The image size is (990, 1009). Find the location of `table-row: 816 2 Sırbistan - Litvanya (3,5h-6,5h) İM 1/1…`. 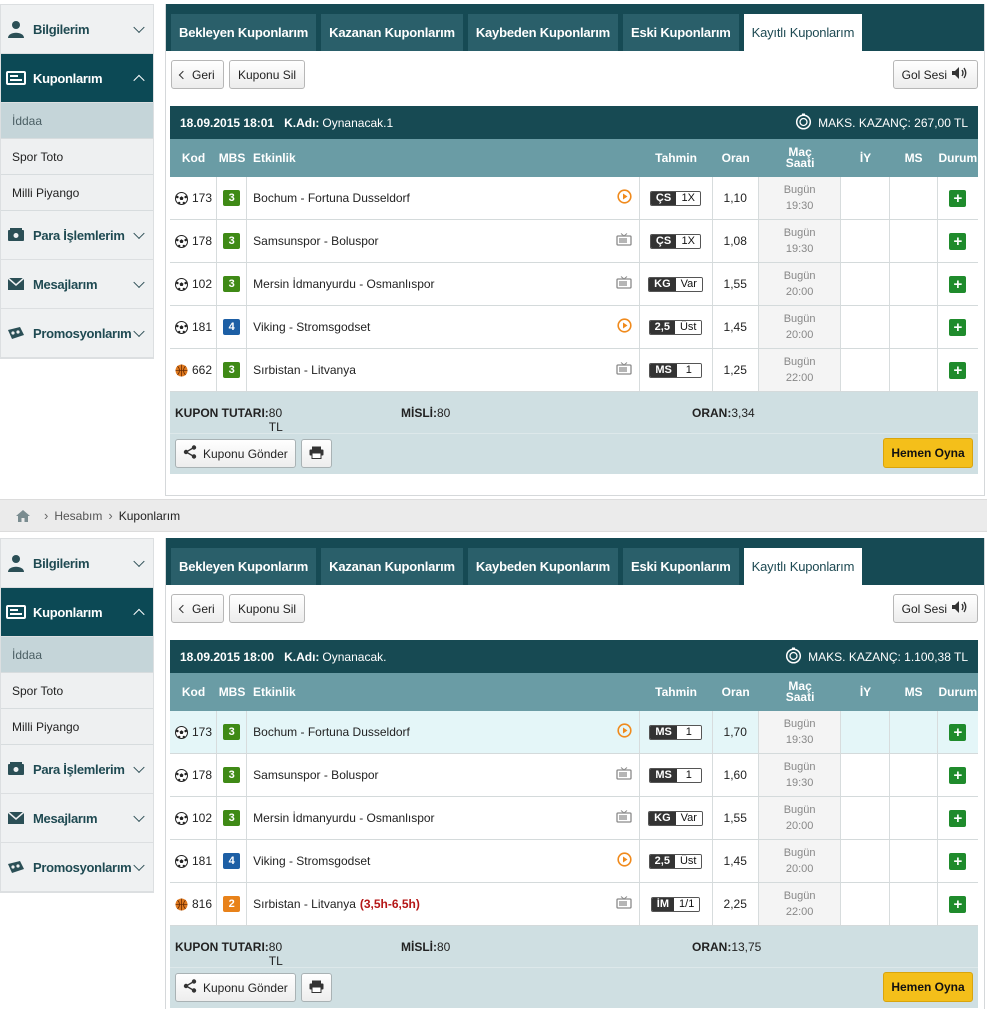

table-row: 816 2 Sırbistan - Litvanya (3,5h-6,5h) İM 1/1… is located at coordinates (574, 904).